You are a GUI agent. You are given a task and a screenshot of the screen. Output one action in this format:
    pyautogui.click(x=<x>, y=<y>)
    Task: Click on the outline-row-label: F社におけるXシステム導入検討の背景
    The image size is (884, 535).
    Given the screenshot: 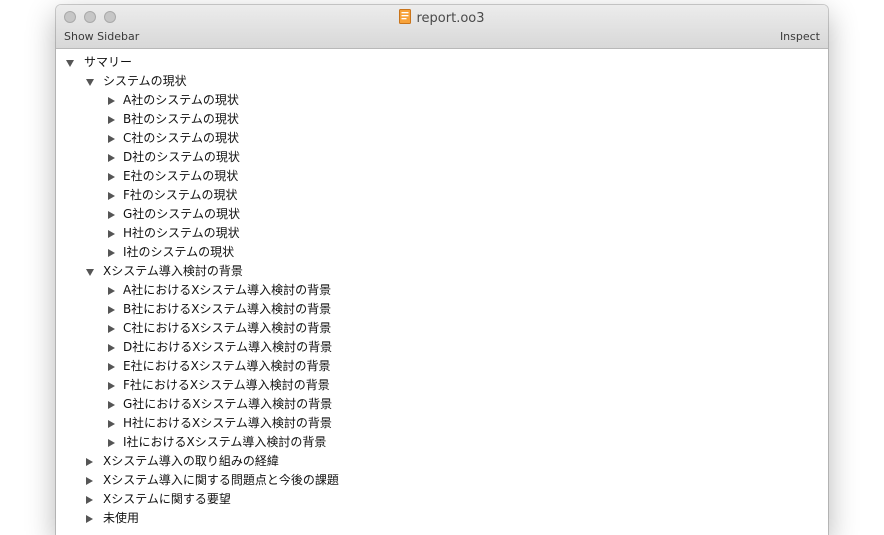 What is the action you would take?
    pyautogui.click(x=226, y=385)
    